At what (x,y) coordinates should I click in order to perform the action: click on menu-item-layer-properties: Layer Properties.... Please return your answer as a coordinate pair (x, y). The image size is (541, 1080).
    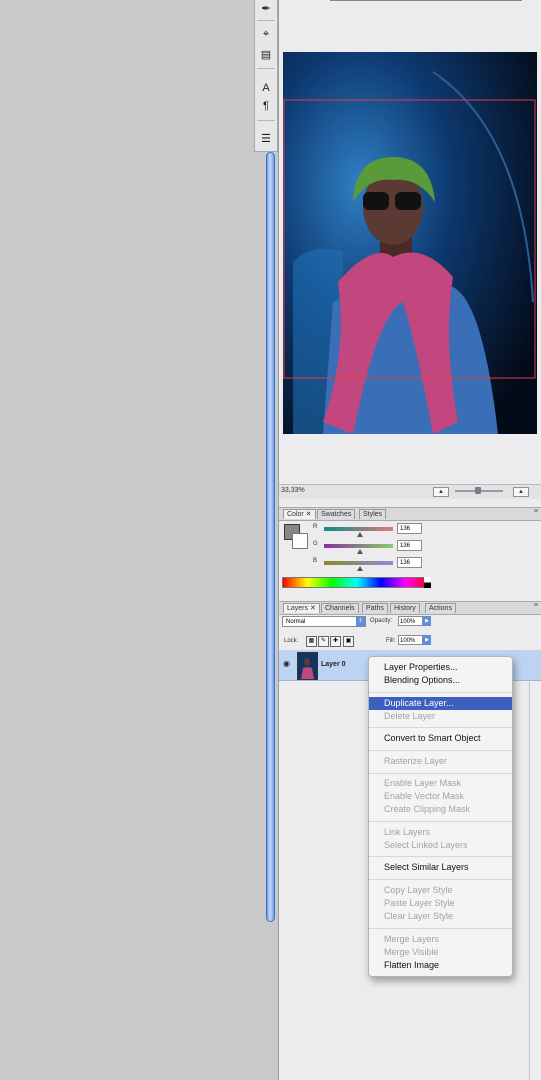
    Looking at the image, I should click on (440, 667).